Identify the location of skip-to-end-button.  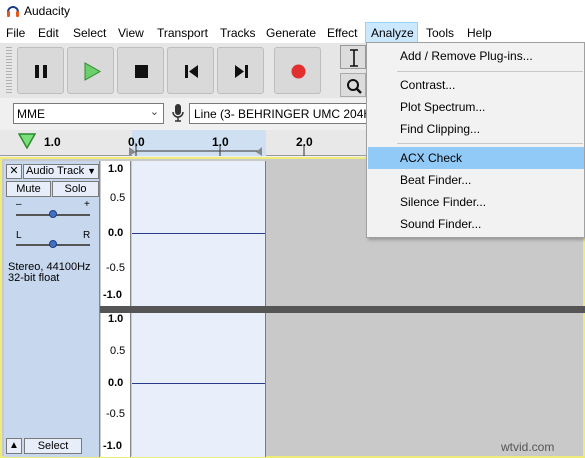
(240, 70).